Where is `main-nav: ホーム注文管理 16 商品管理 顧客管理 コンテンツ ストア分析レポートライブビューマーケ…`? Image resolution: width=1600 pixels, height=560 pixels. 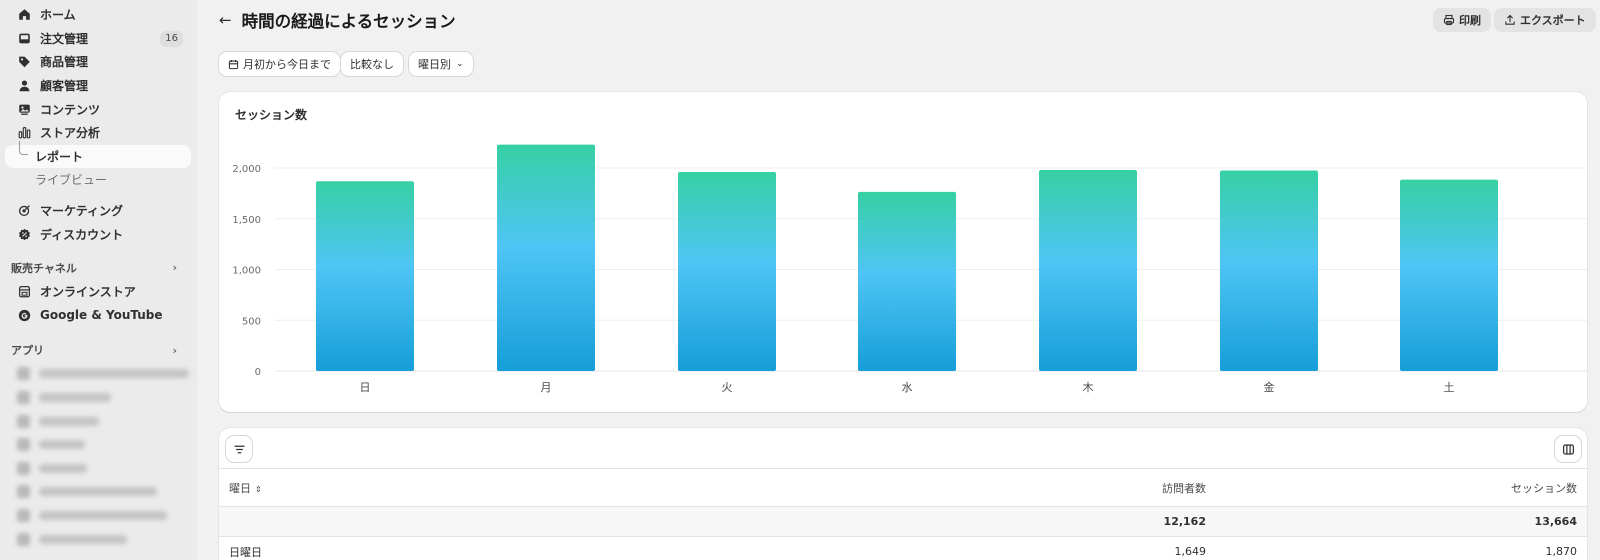 main-nav: ホーム注文管理 16 商品管理 顧客管理 コンテンツ ストア分析レポートライブビューマーケ… is located at coordinates (98, 277).